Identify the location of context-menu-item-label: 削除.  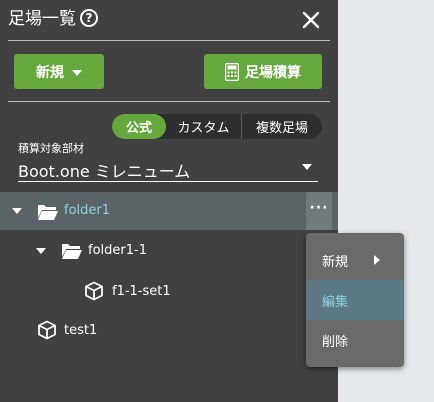
(335, 342).